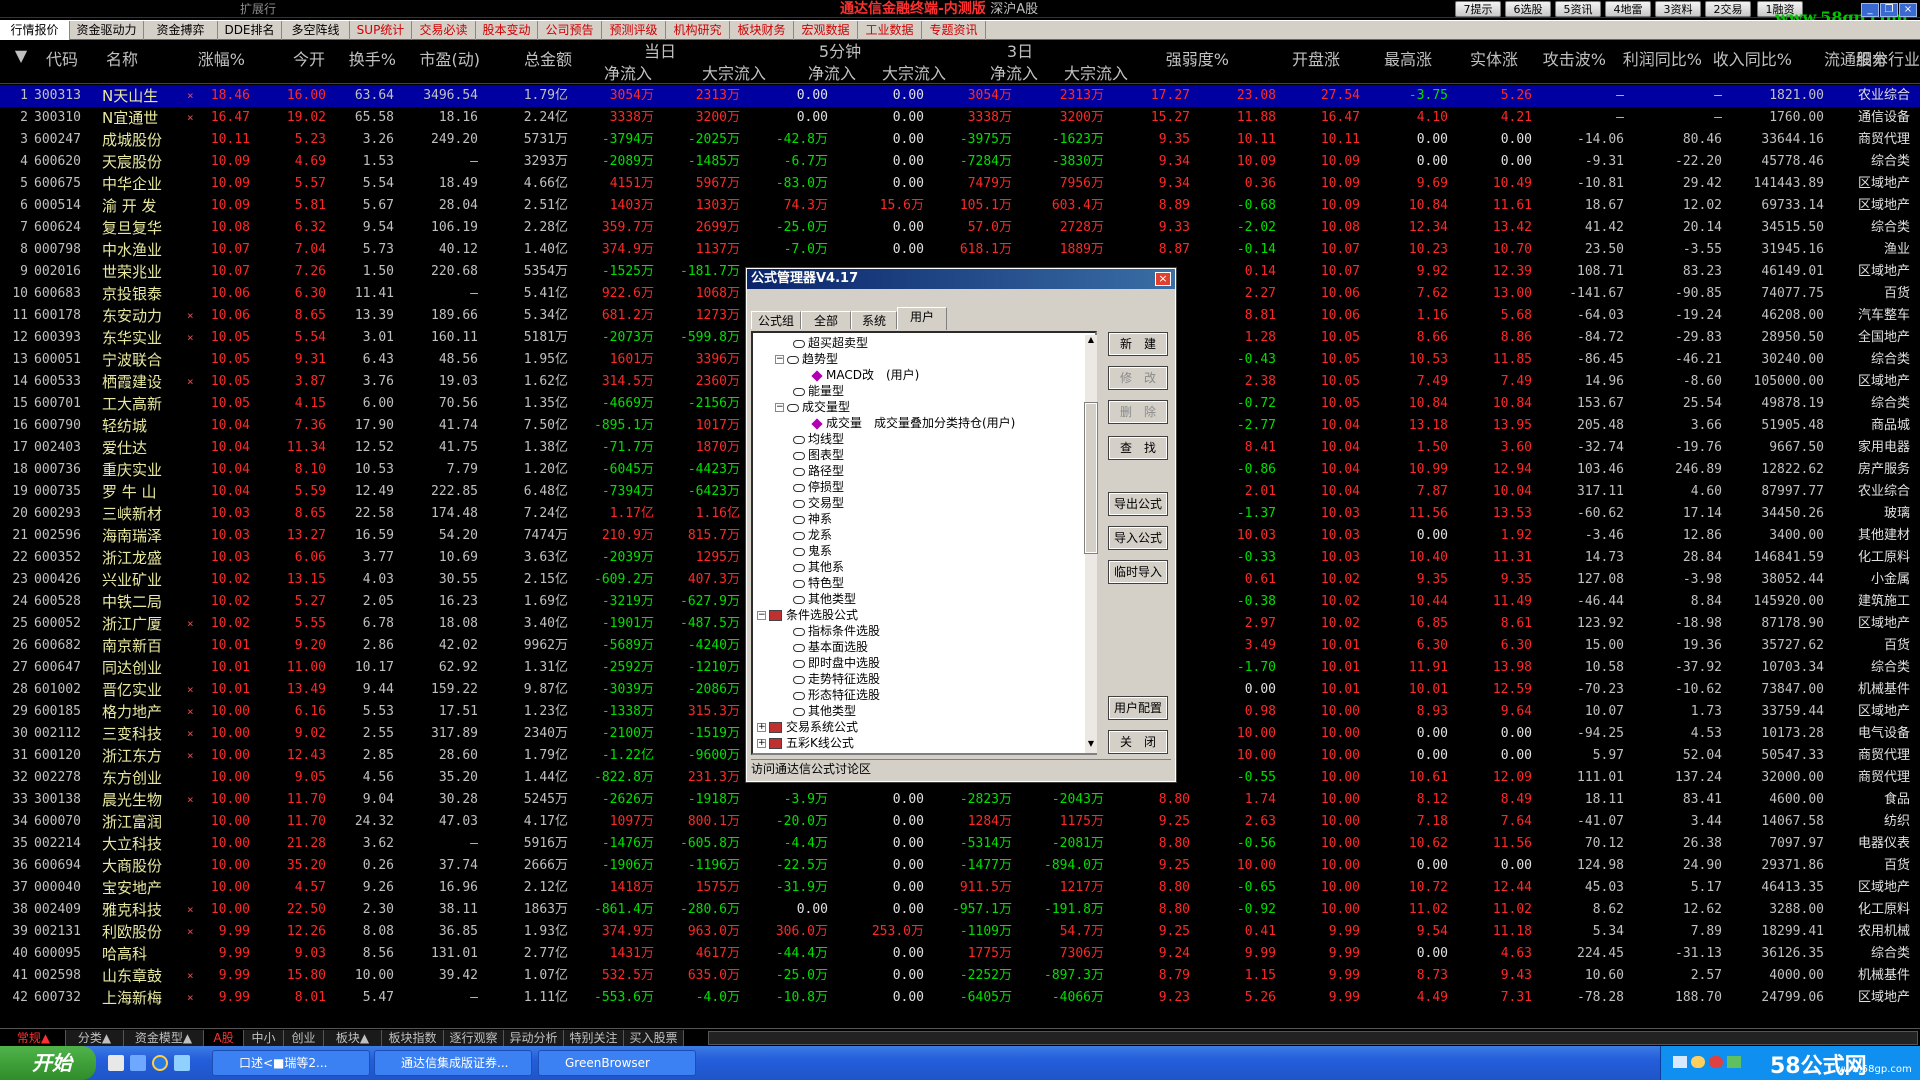  What do you see at coordinates (594, 1038) in the screenshot?
I see `bottom-tab: 特别关注` at bounding box center [594, 1038].